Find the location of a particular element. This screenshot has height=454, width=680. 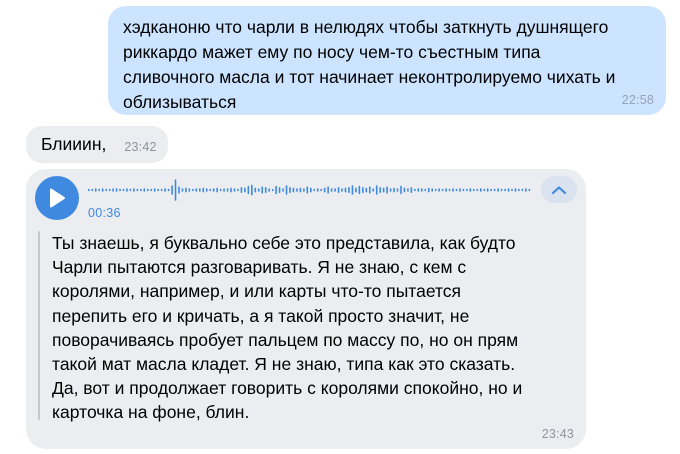

incoming-message: Блииин, 23:42 is located at coordinates (97, 144).